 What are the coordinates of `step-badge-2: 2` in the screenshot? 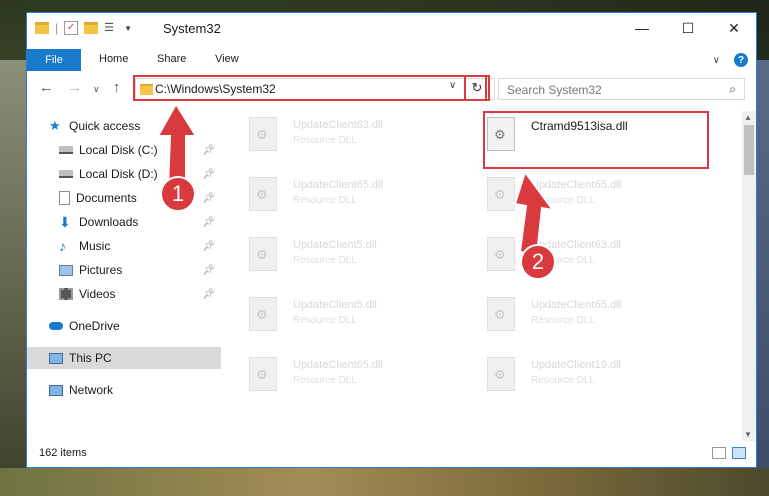 It's located at (538, 262).